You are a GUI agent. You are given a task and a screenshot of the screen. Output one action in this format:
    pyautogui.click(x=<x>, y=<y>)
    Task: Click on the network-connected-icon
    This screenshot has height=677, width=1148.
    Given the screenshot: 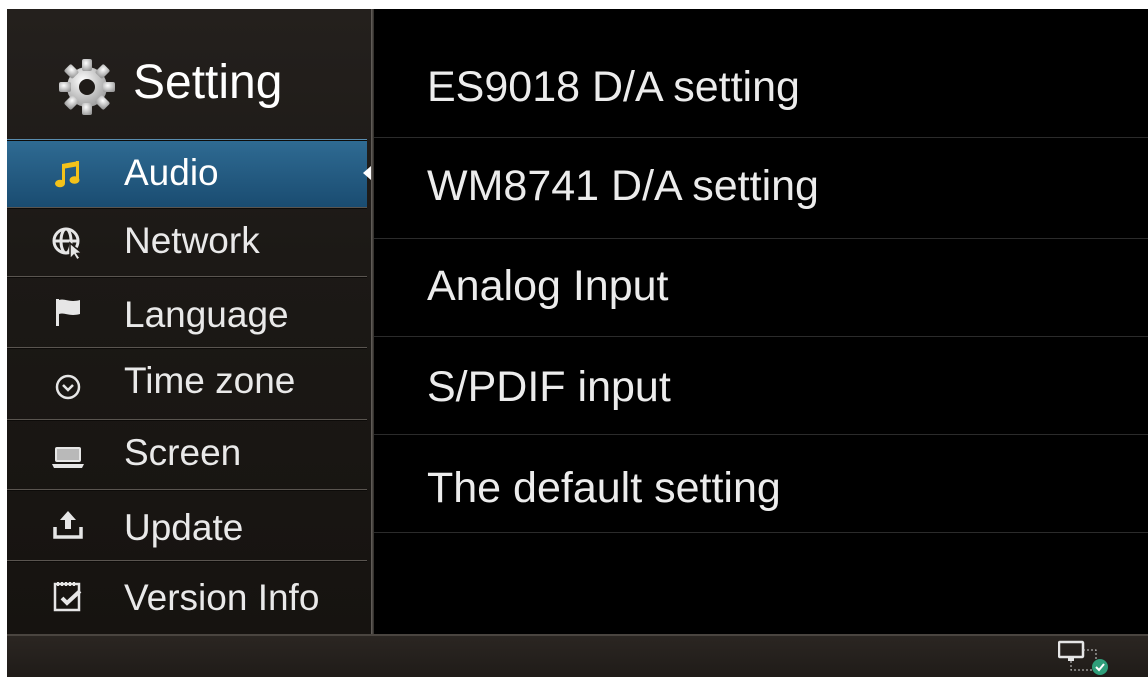 What is the action you would take?
    pyautogui.click(x=1083, y=657)
    